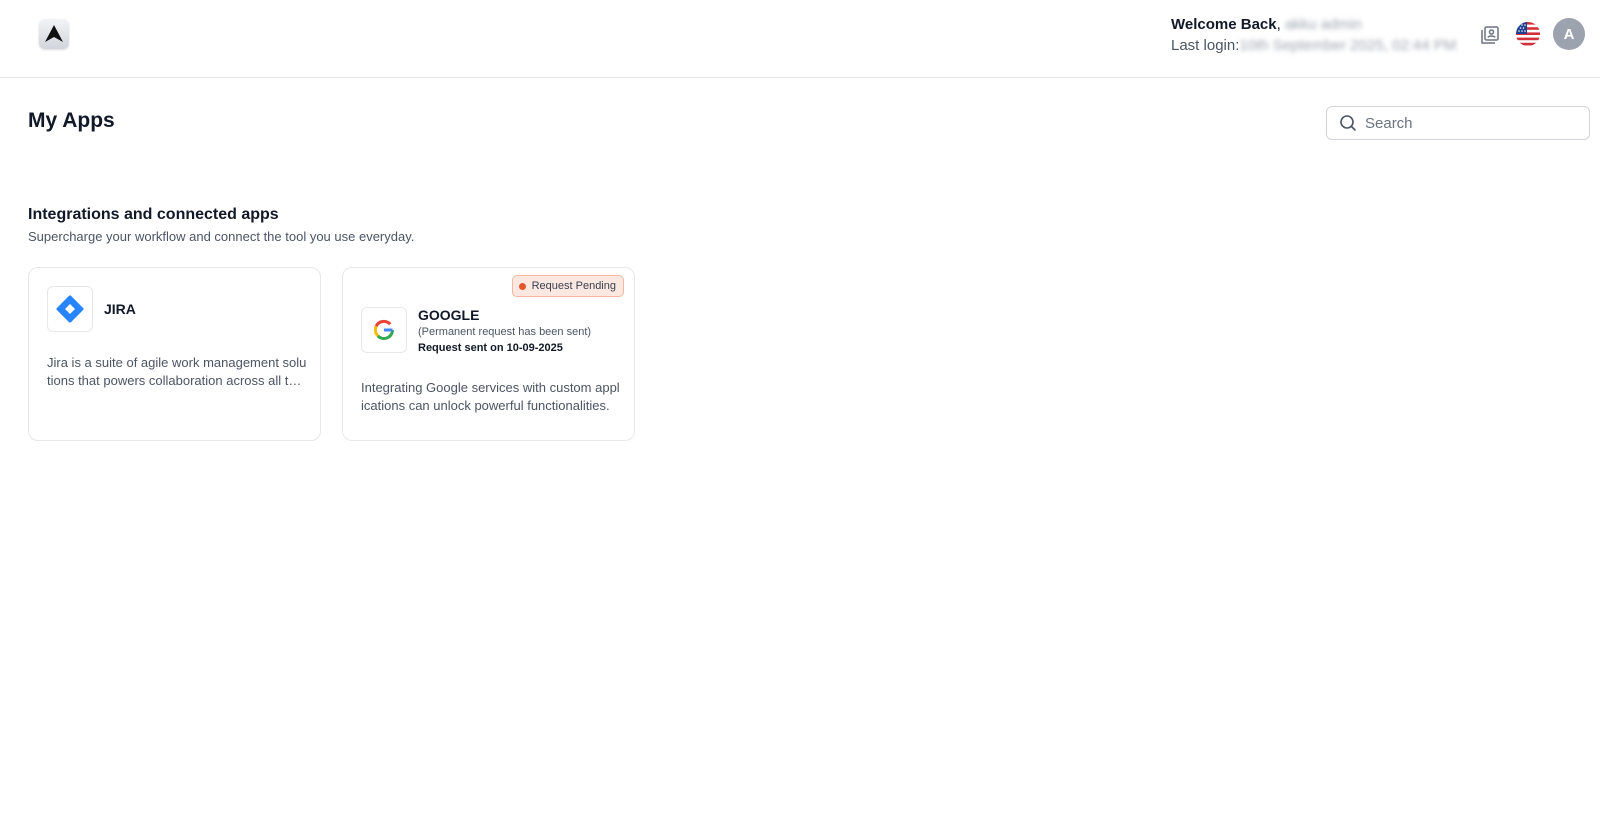  I want to click on request-note: (Permanent request has been sent), so click(505, 332).